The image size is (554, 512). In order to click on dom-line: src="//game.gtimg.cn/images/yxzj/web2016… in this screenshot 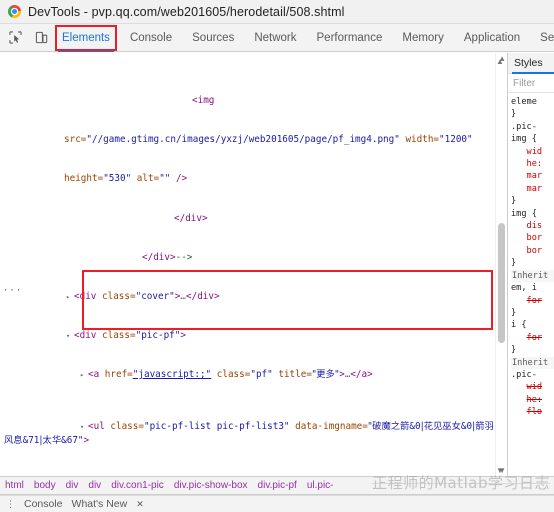, I will do `click(247, 139)`.